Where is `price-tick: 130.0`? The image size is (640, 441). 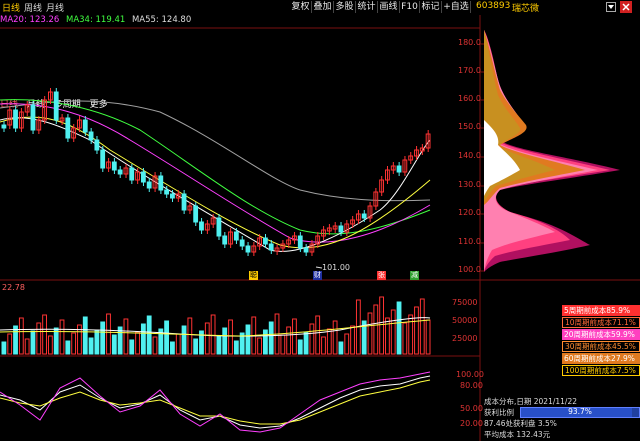
price-tick: 130.0 is located at coordinates (469, 184).